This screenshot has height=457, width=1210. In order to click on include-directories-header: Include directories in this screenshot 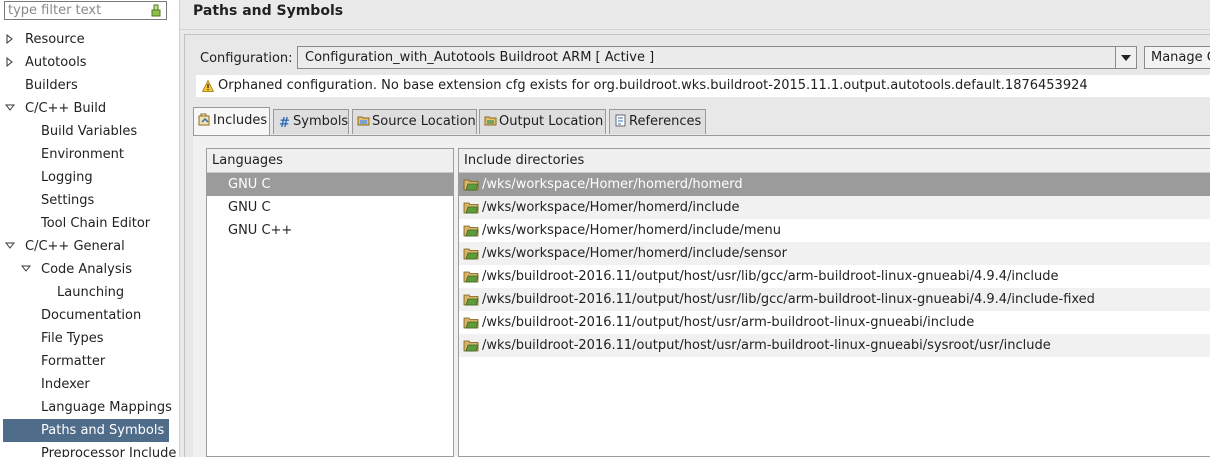, I will do `click(834, 161)`.